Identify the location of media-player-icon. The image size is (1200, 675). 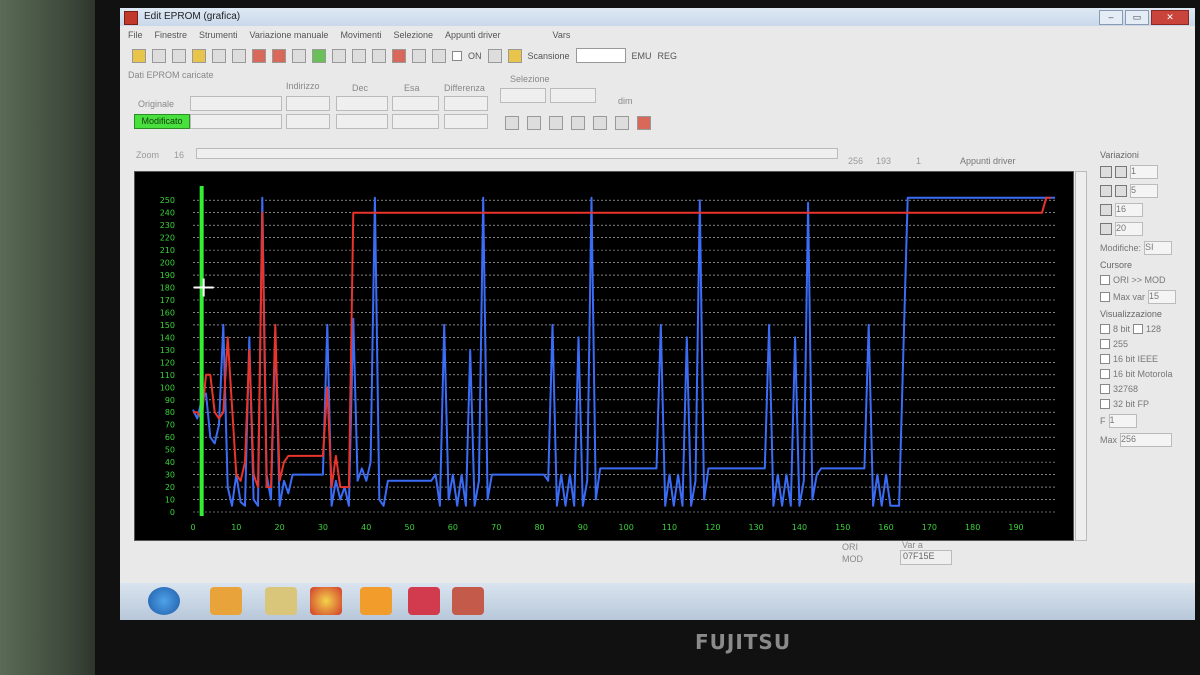
(226, 601).